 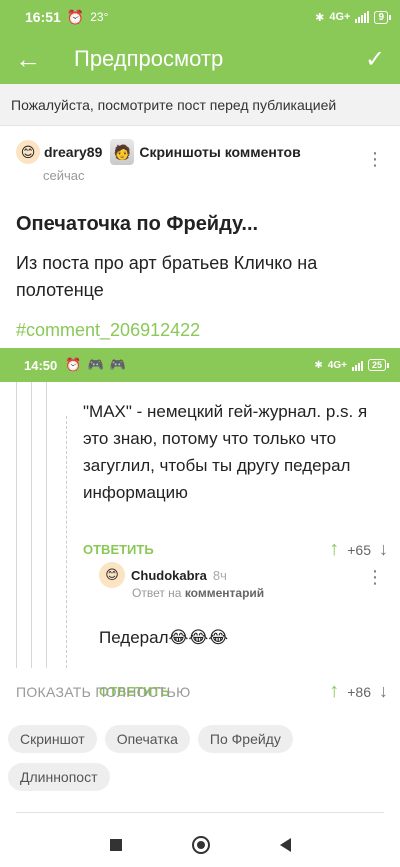 What do you see at coordinates (103, 692) in the screenshot?
I see `show-full-button: ПОКАЗАТЬ ПОЛНОСТЬЮ` at bounding box center [103, 692].